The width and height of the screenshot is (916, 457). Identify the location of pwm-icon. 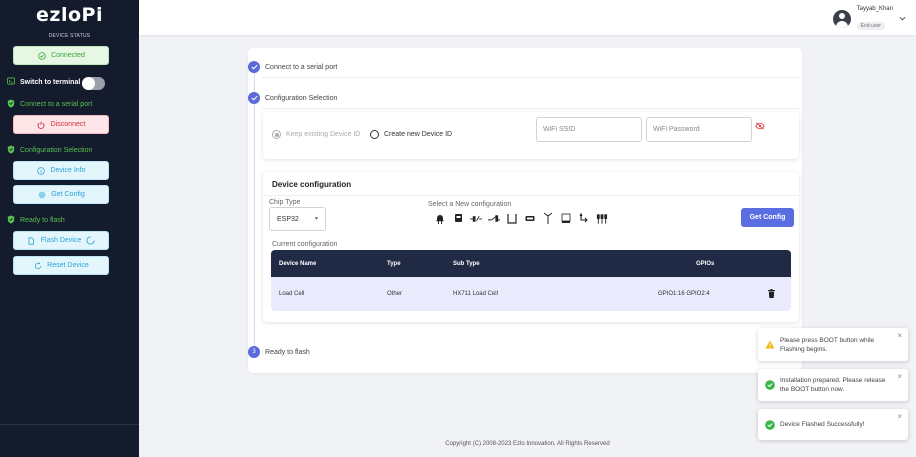
(530, 218).